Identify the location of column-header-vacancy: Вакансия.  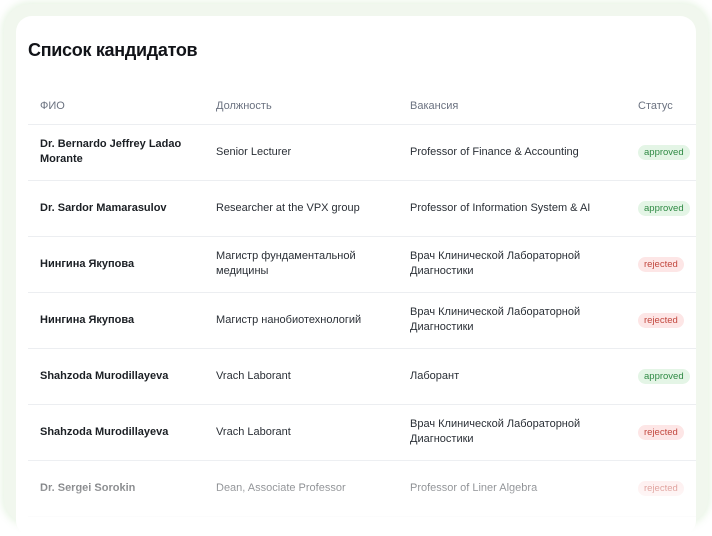
(434, 106).